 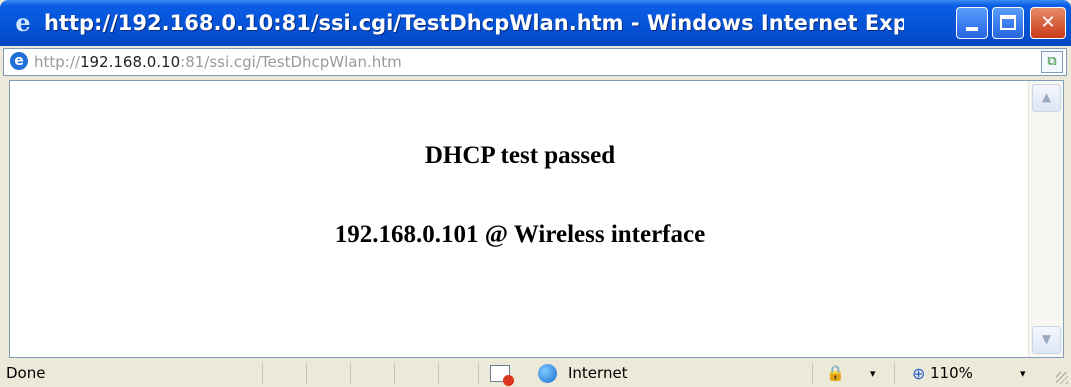 What do you see at coordinates (520, 234) in the screenshot?
I see `ip-interface-heading: 192.168.0.101 @ Wireless interface` at bounding box center [520, 234].